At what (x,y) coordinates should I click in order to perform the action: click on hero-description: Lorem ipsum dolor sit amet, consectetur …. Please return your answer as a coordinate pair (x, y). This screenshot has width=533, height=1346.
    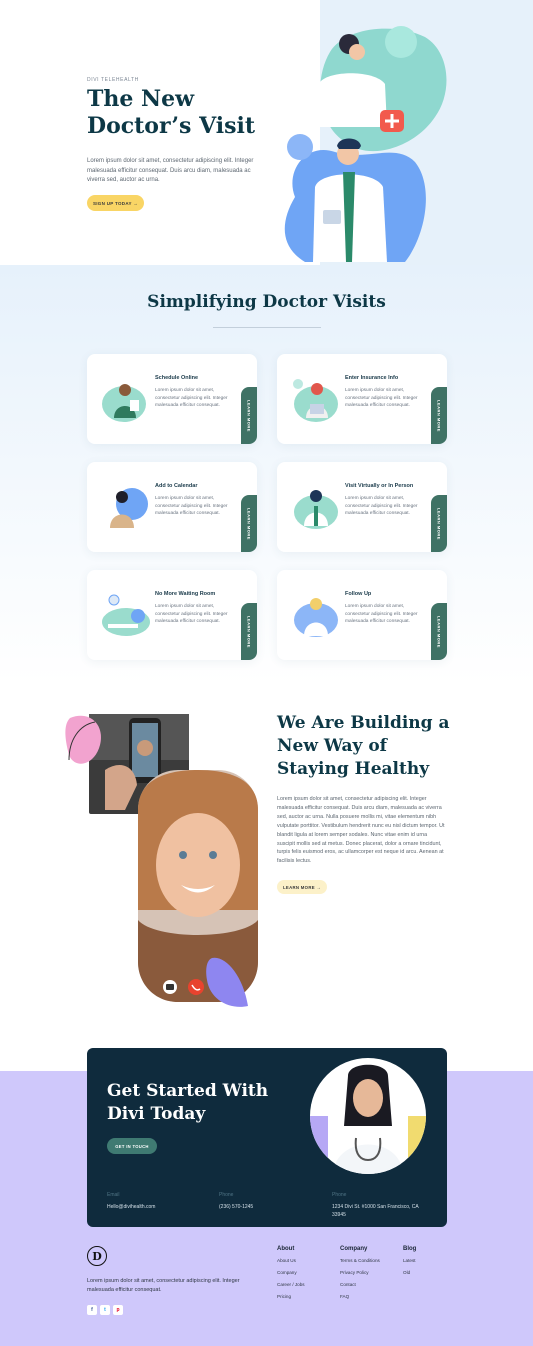
    Looking at the image, I should click on (170, 170).